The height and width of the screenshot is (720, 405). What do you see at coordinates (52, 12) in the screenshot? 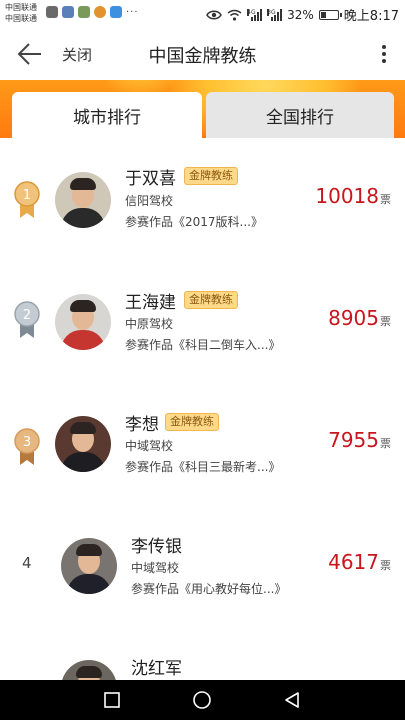
I see `wechat-icon` at bounding box center [52, 12].